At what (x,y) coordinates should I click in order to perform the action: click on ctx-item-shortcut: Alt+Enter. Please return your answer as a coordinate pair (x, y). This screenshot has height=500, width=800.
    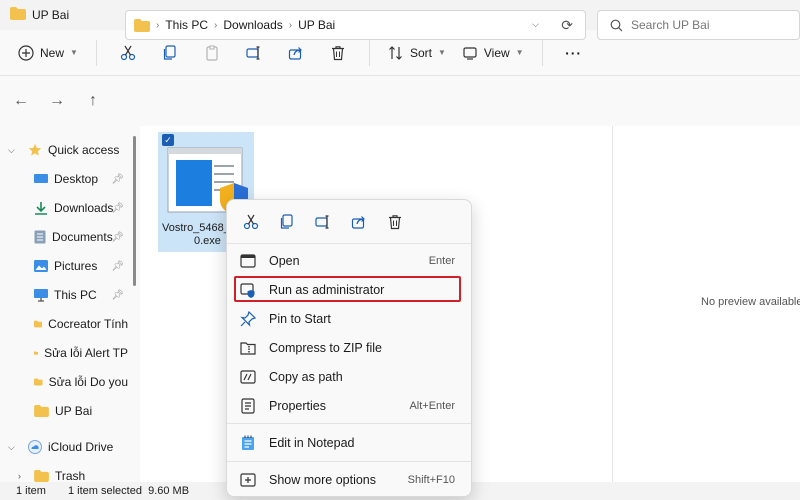
    Looking at the image, I should click on (432, 406).